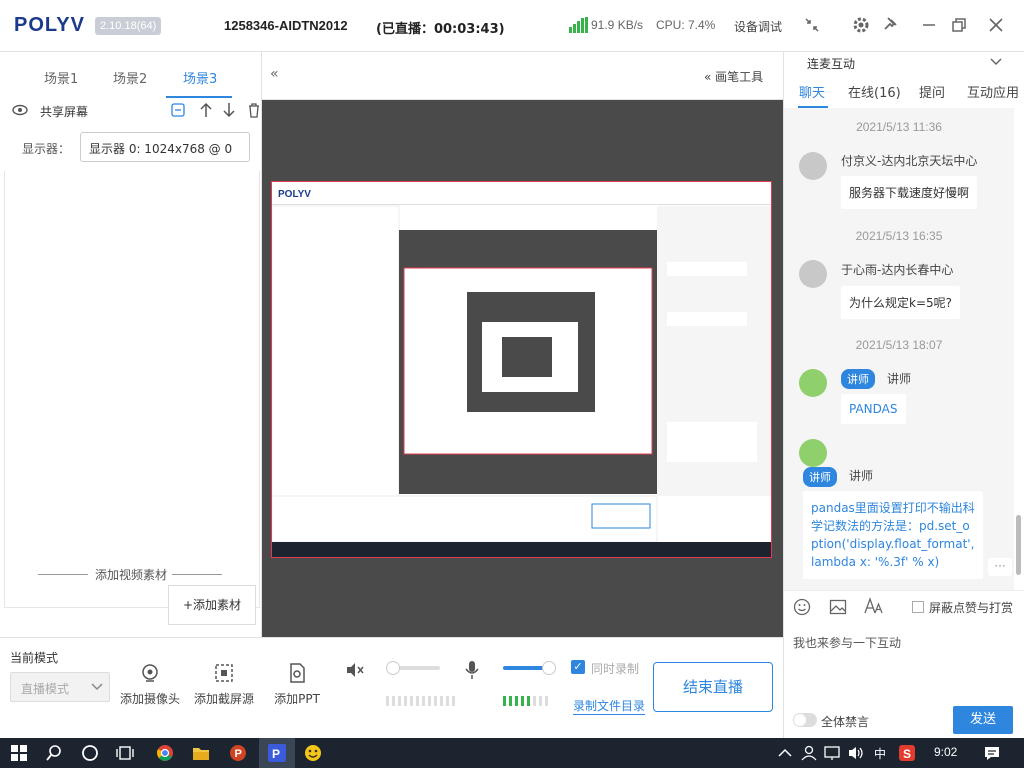  Describe the element at coordinates (212, 605) in the screenshot. I see `add-material-button: +添加素材` at that location.